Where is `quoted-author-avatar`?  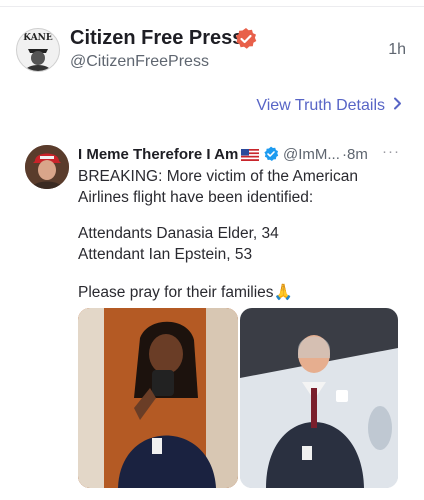
quoted-author-avatar is located at coordinates (47, 167).